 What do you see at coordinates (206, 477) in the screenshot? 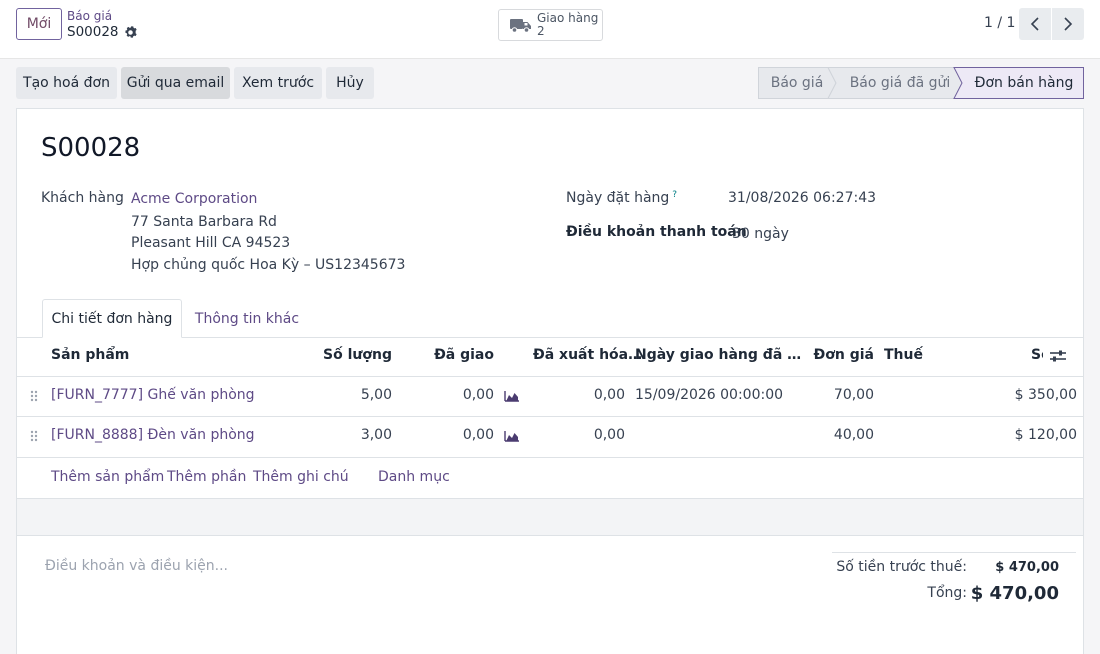
I see `add-section-link: Thêm phần` at bounding box center [206, 477].